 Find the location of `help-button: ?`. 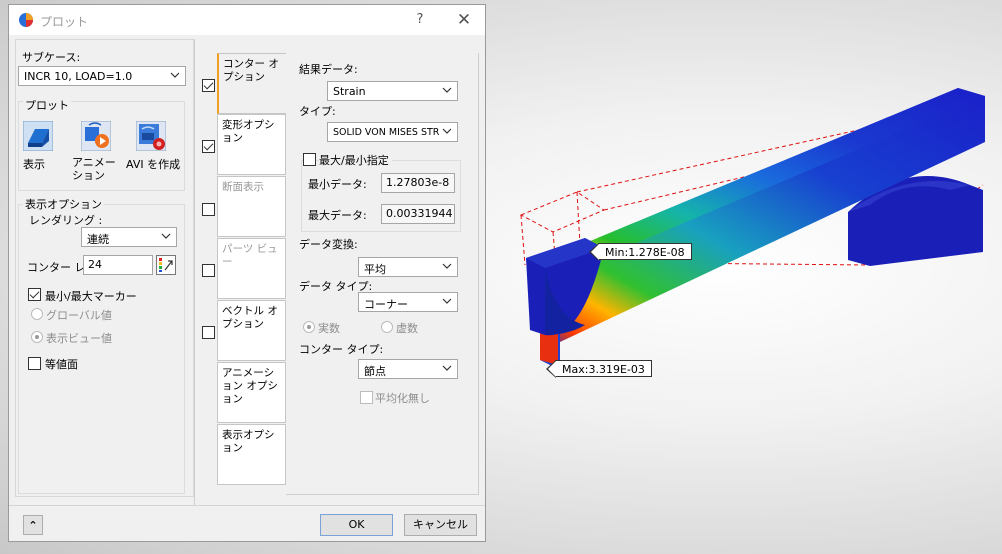

help-button: ? is located at coordinates (420, 20).